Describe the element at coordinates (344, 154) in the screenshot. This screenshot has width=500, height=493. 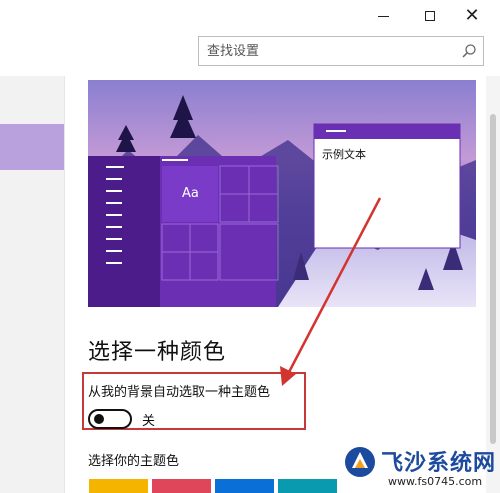
I see `preview-window-text: 示例文本` at that location.